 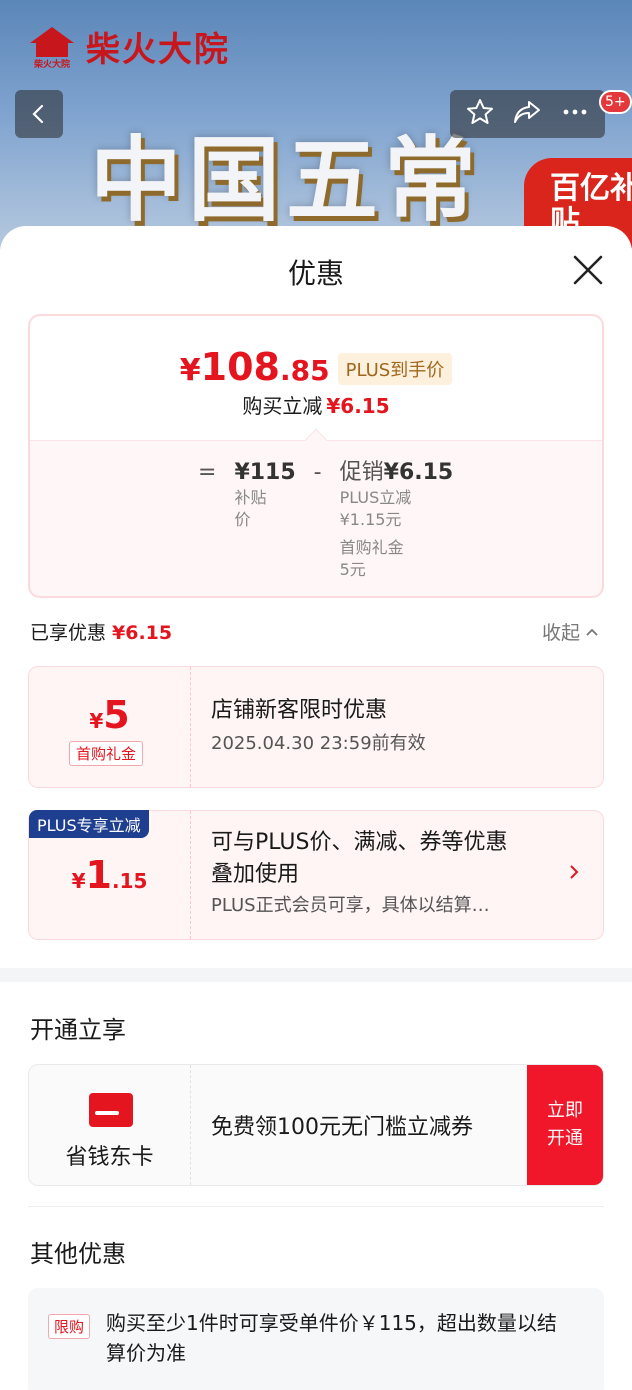 I want to click on star-icon, so click(x=479, y=111).